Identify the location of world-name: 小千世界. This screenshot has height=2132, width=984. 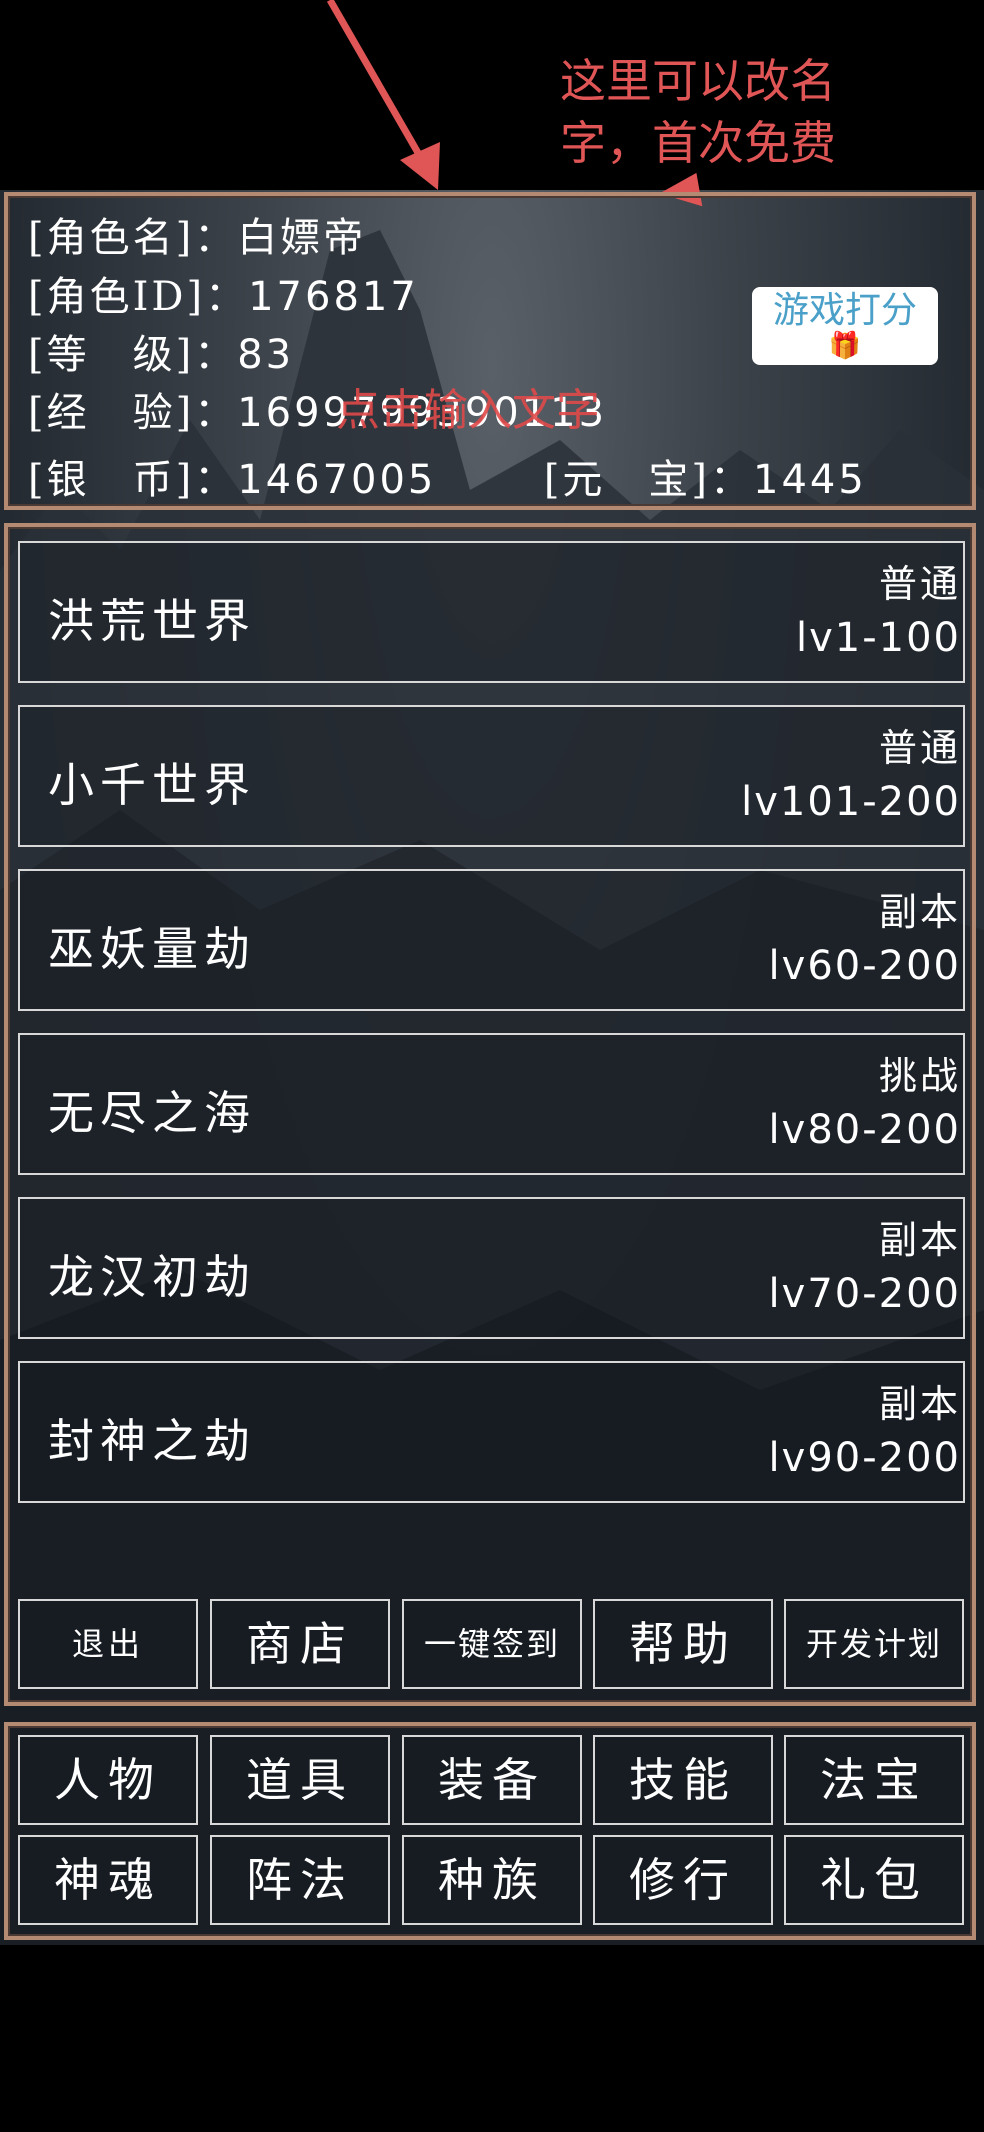
(152, 785).